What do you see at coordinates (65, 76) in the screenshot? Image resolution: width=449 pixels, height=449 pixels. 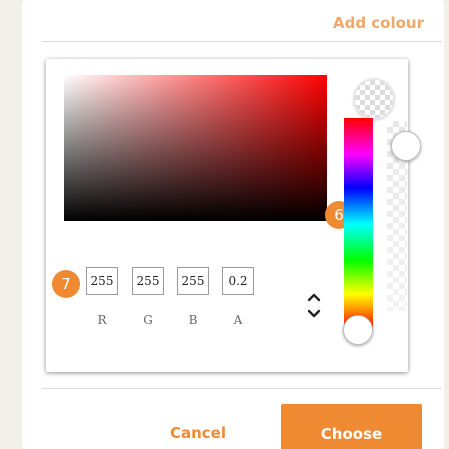 I see `saturation-cursor` at bounding box center [65, 76].